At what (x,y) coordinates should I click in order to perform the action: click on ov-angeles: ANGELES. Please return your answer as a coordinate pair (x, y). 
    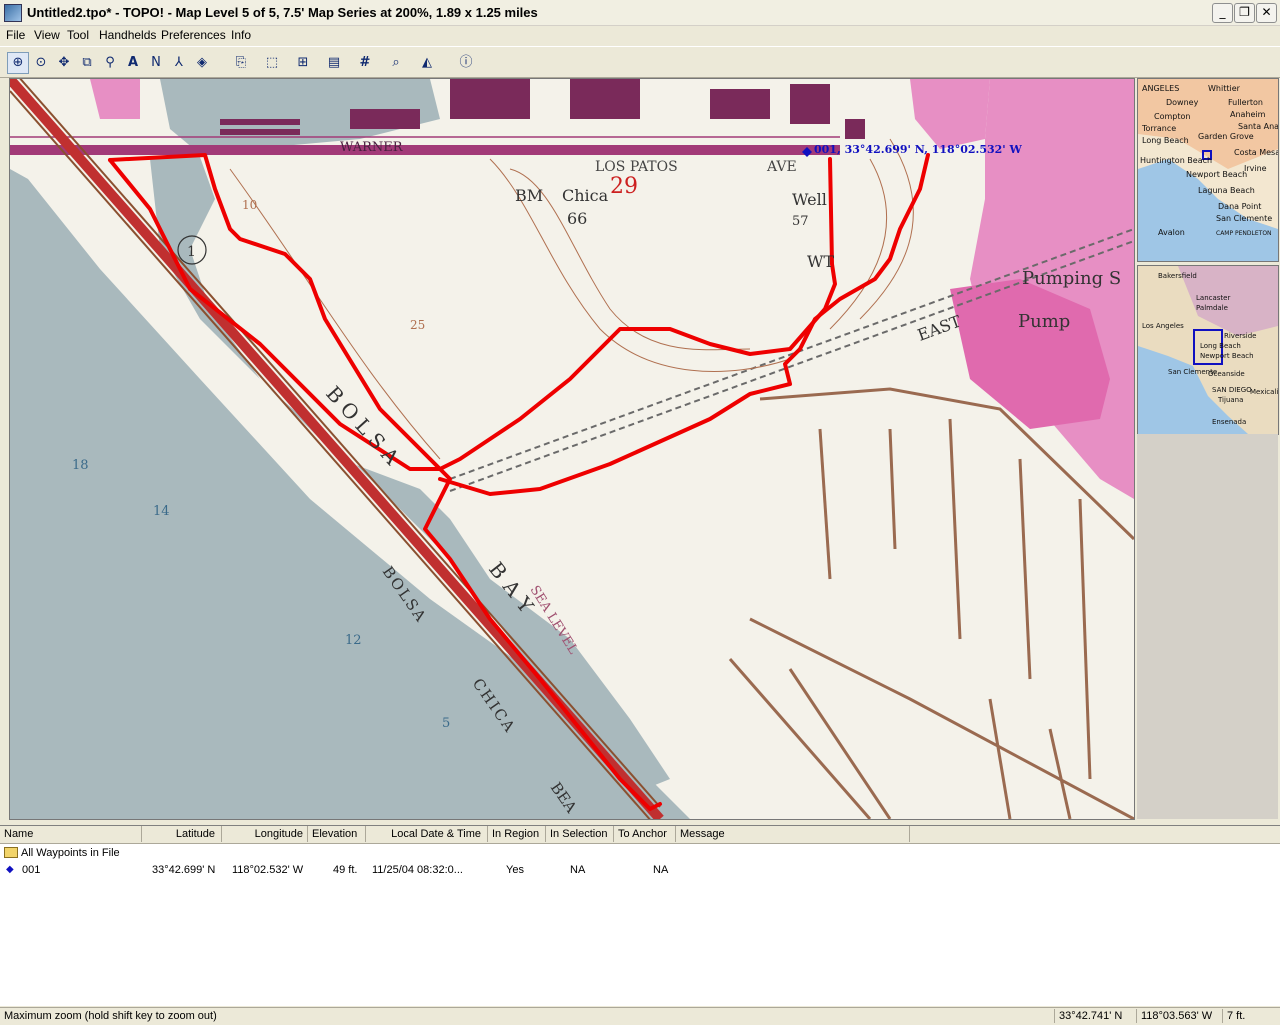
    Looking at the image, I should click on (1160, 88).